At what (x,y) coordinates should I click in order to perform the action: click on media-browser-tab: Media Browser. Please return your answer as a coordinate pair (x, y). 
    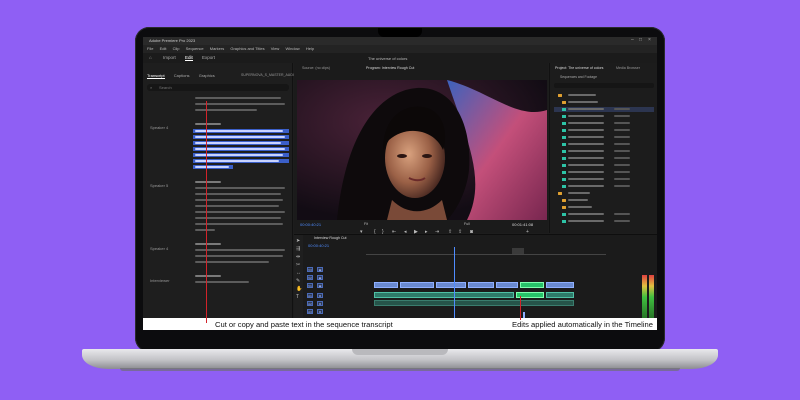
    Looking at the image, I should click on (628, 68).